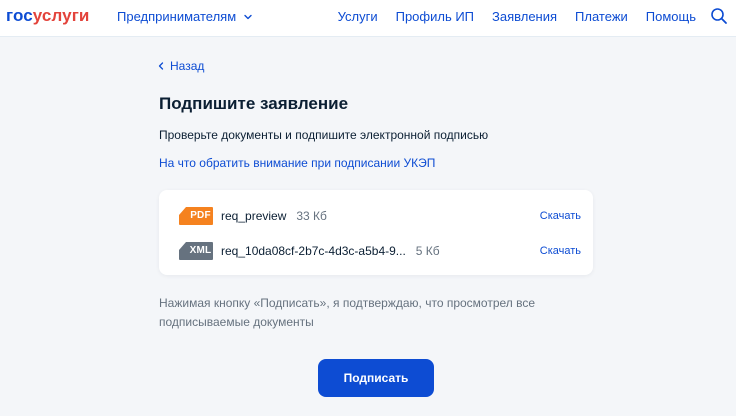  Describe the element at coordinates (358, 17) in the screenshot. I see `nav-item-services: Услуги` at that location.